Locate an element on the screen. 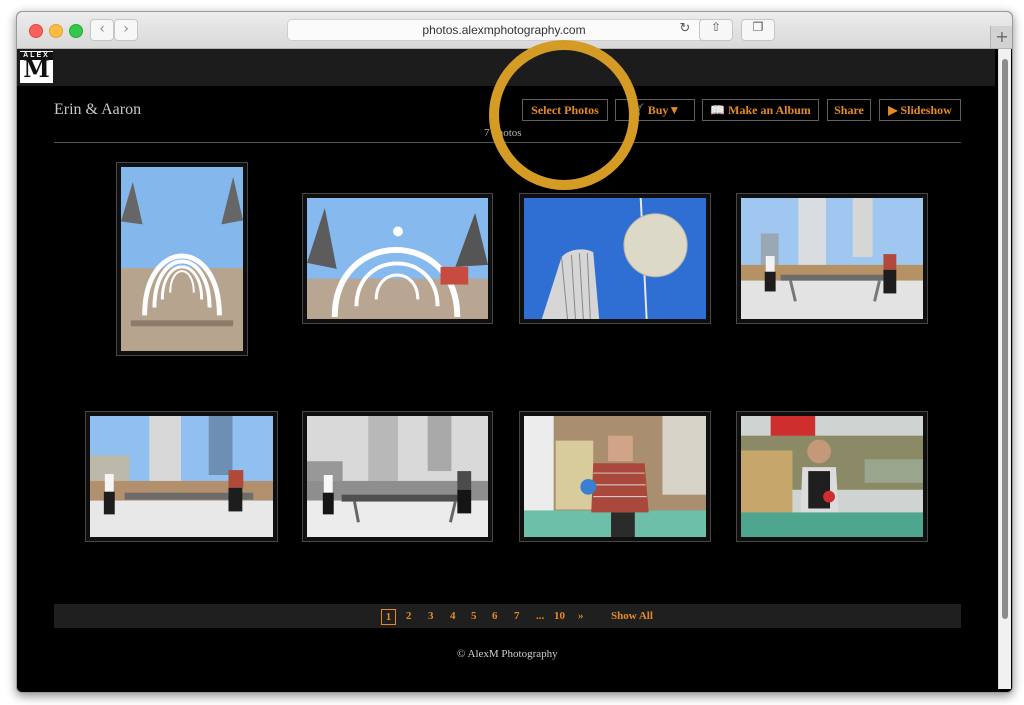 This screenshot has width=1024, height=705. forward-button: › is located at coordinates (126, 30).